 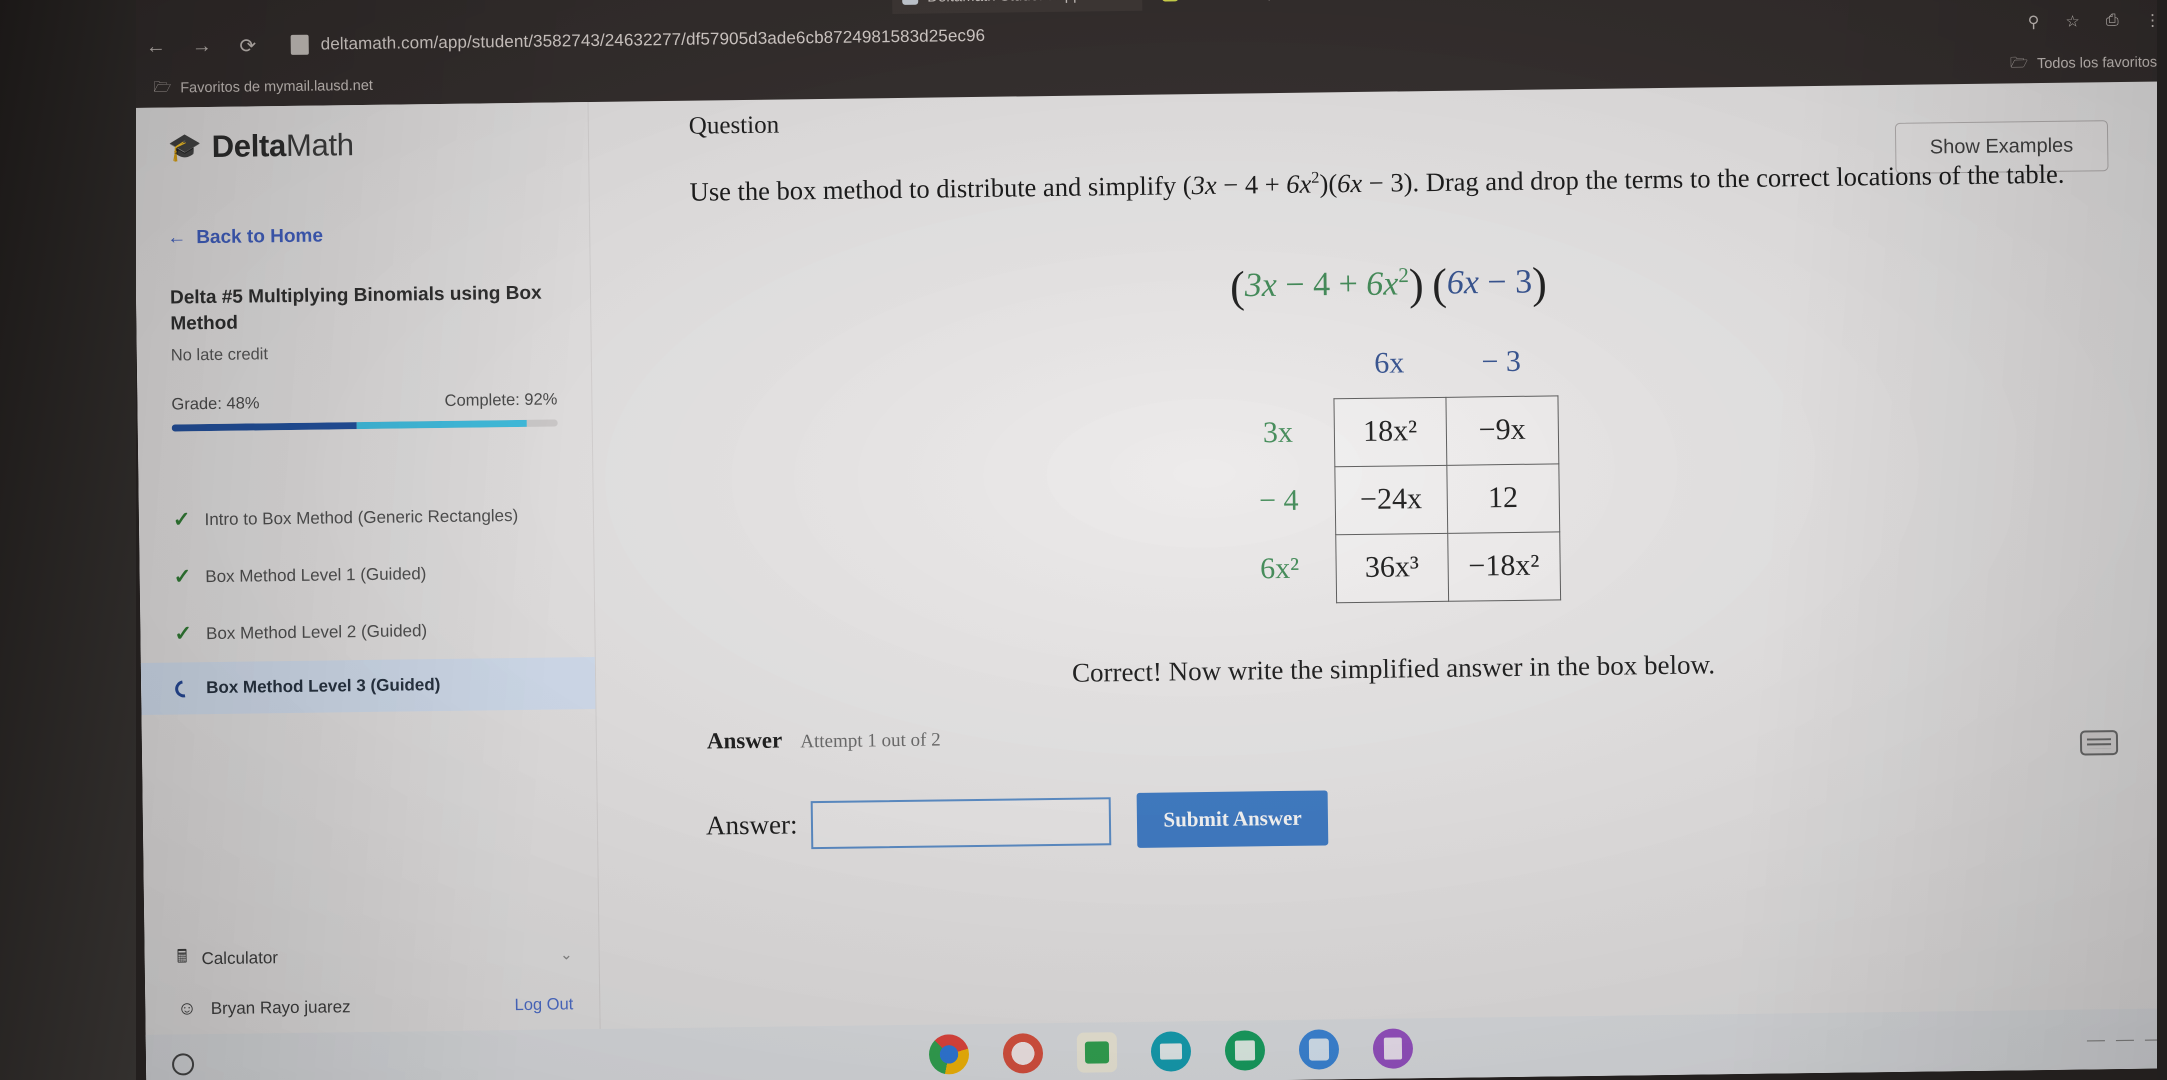 What do you see at coordinates (2112, 21) in the screenshot?
I see `extension-icon: ⎙` at bounding box center [2112, 21].